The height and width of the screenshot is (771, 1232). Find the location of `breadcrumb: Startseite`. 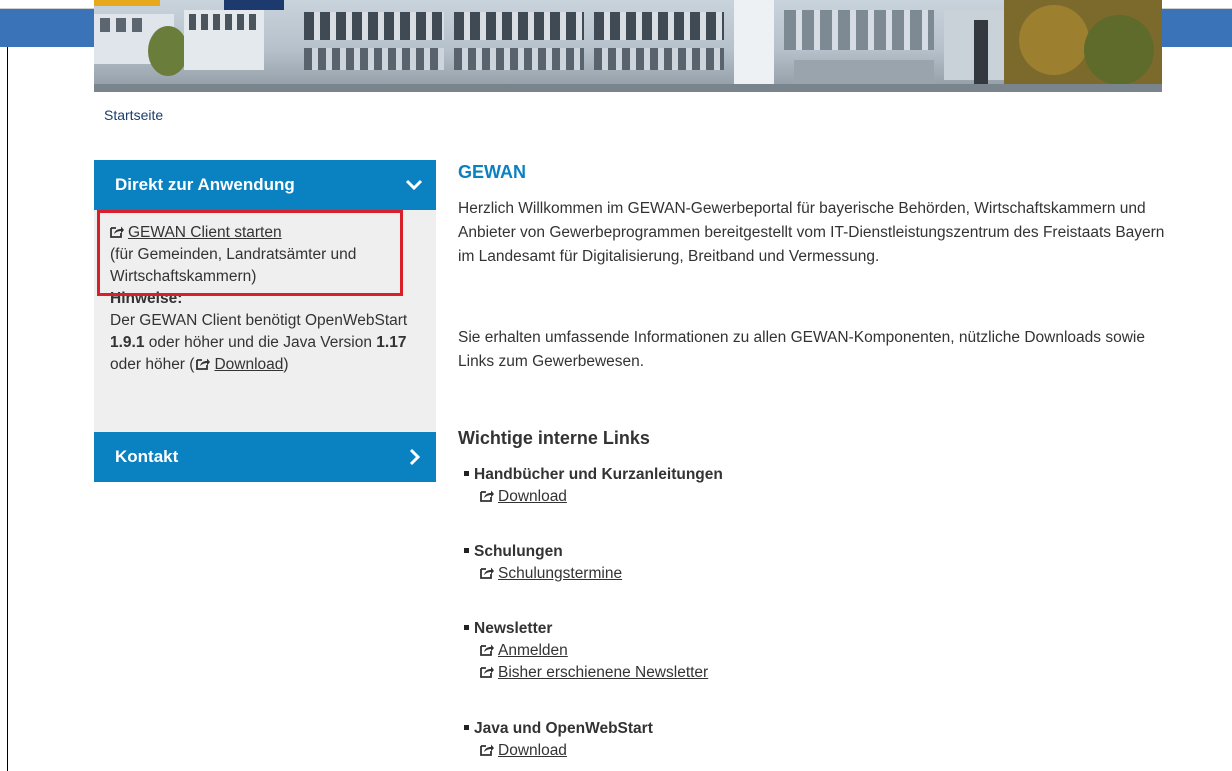

breadcrumb: Startseite is located at coordinates (133, 115).